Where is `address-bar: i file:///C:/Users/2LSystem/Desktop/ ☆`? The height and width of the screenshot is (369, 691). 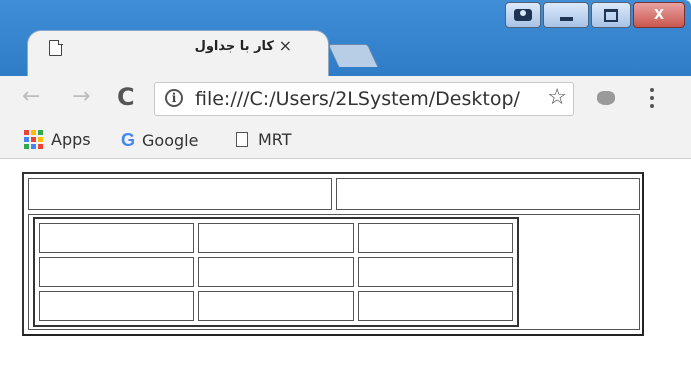
address-bar: i file:///C:/Users/2LSystem/Desktop/ ☆ is located at coordinates (364, 99).